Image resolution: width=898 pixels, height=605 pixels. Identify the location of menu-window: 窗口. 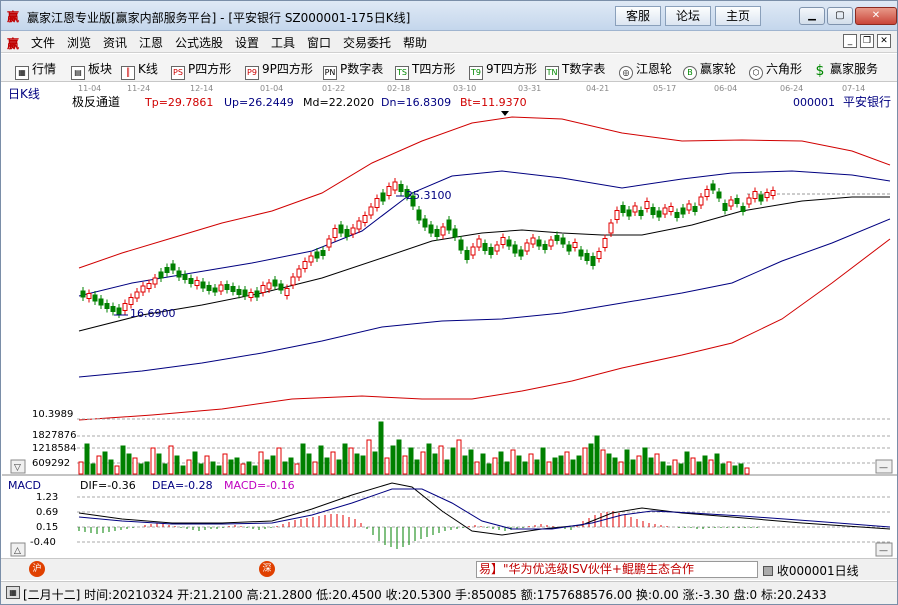
(319, 42).